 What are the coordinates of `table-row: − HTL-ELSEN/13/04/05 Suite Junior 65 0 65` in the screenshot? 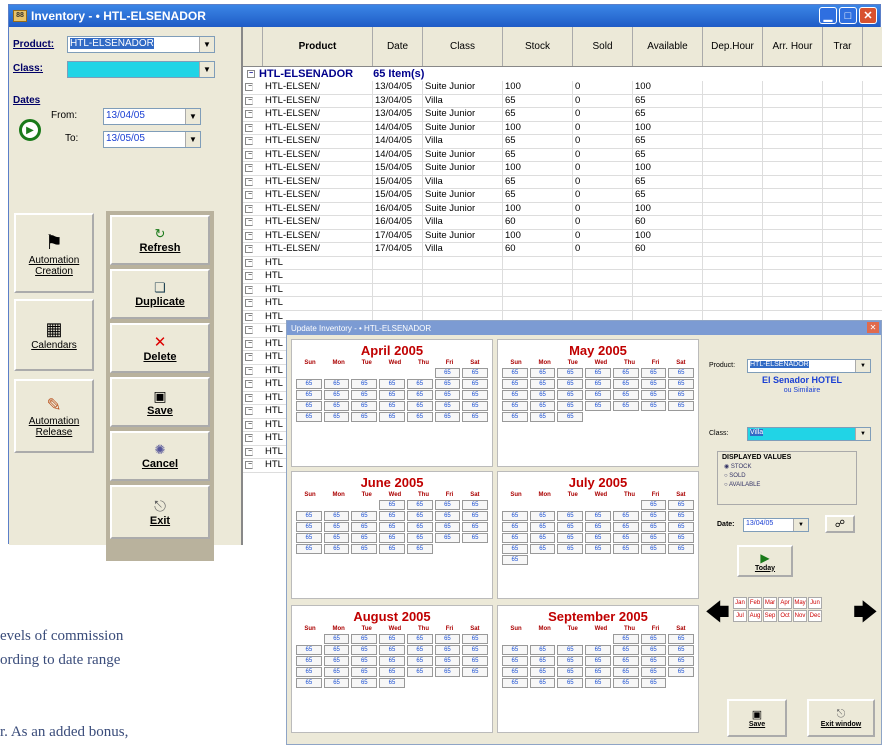 It's located at (562, 115).